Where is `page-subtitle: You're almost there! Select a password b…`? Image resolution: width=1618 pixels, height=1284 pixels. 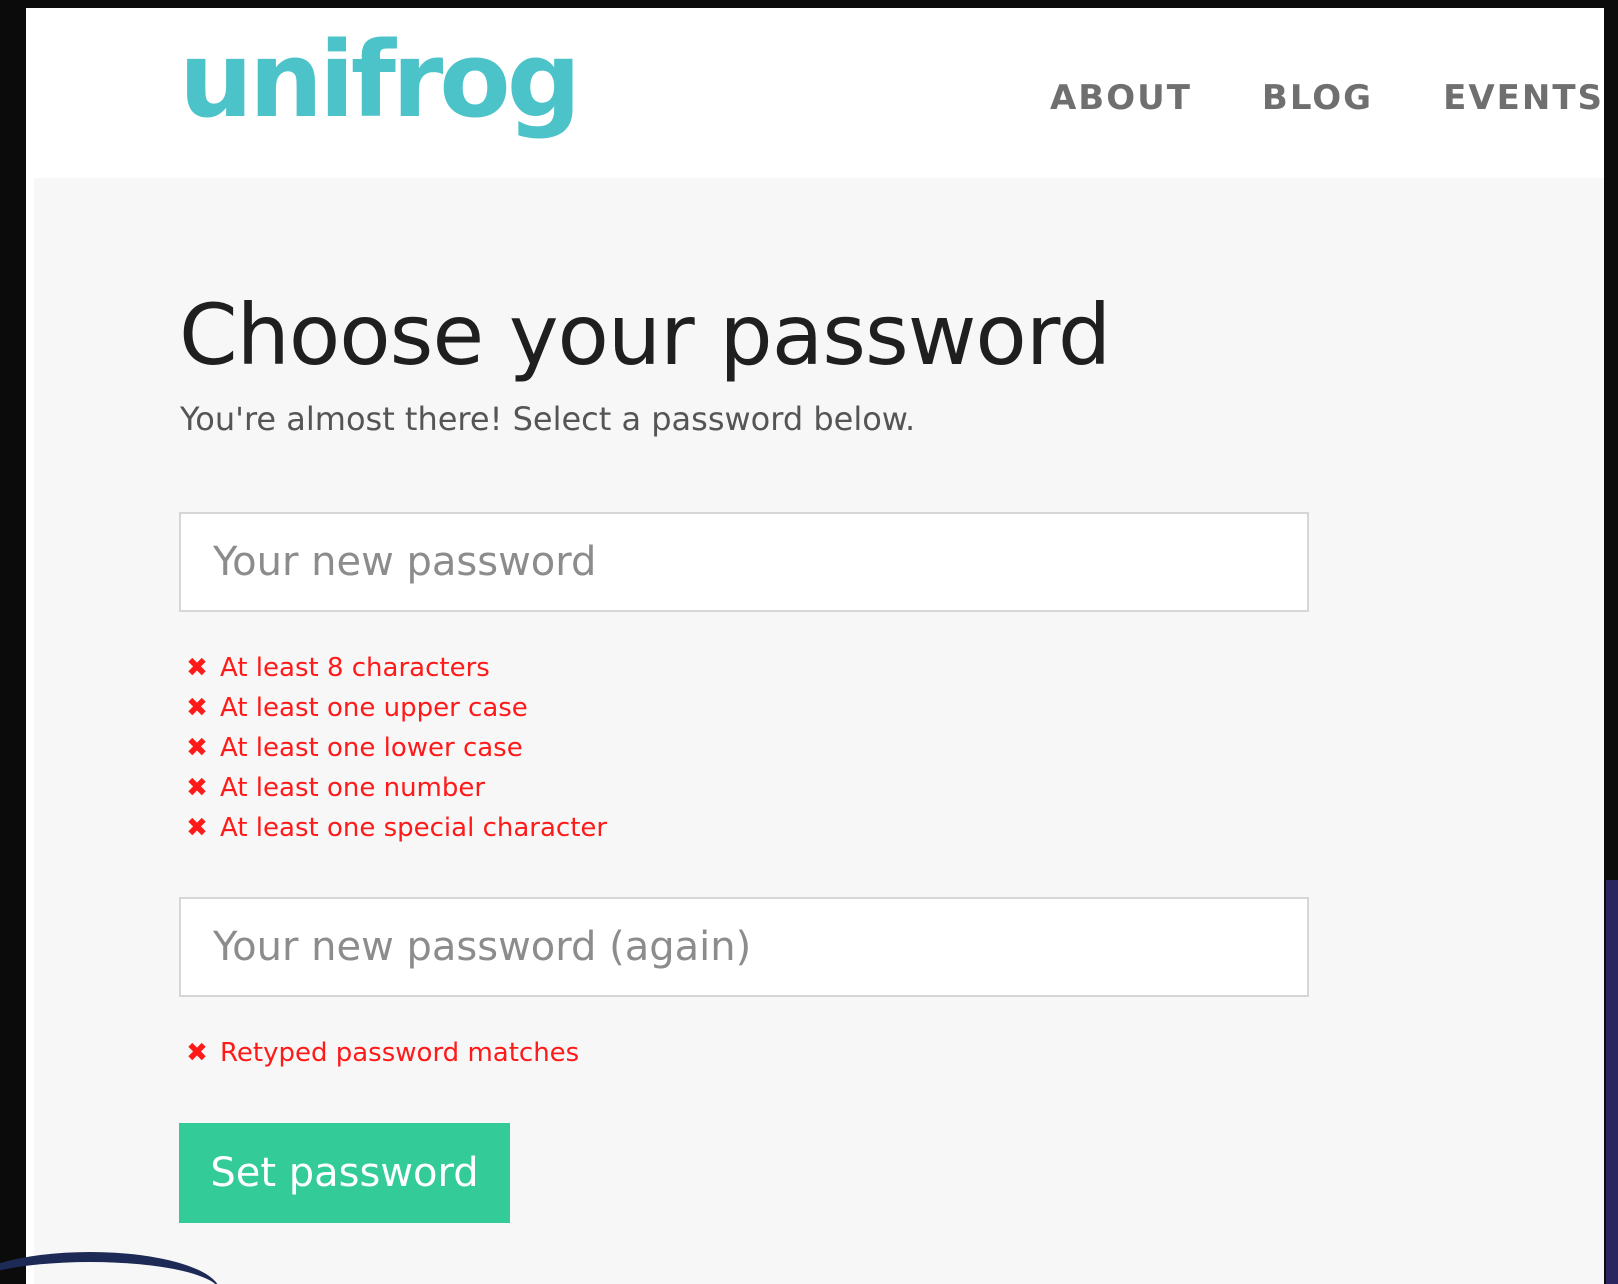
page-subtitle: You're almost there! Select a password b… is located at coordinates (548, 419).